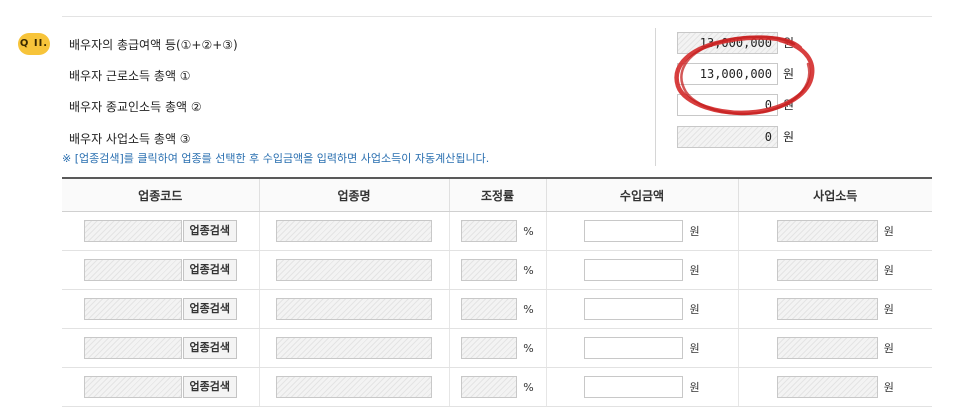 The height and width of the screenshot is (418, 955). I want to click on header-revenue: 수입금액, so click(641, 194).